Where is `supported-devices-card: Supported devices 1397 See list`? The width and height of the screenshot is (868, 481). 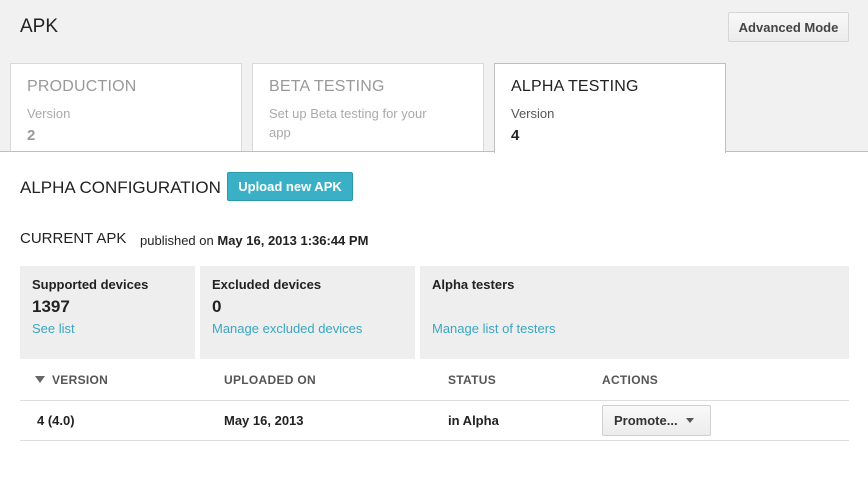
supported-devices-card: Supported devices 1397 See list is located at coordinates (107, 312).